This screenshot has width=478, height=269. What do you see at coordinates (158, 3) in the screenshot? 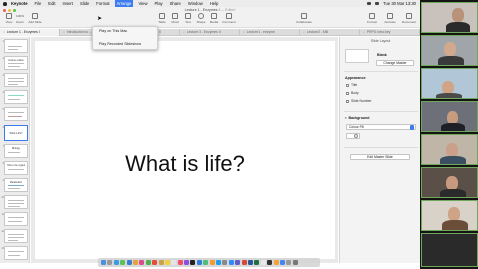
I see `menu-play: Play` at bounding box center [158, 3].